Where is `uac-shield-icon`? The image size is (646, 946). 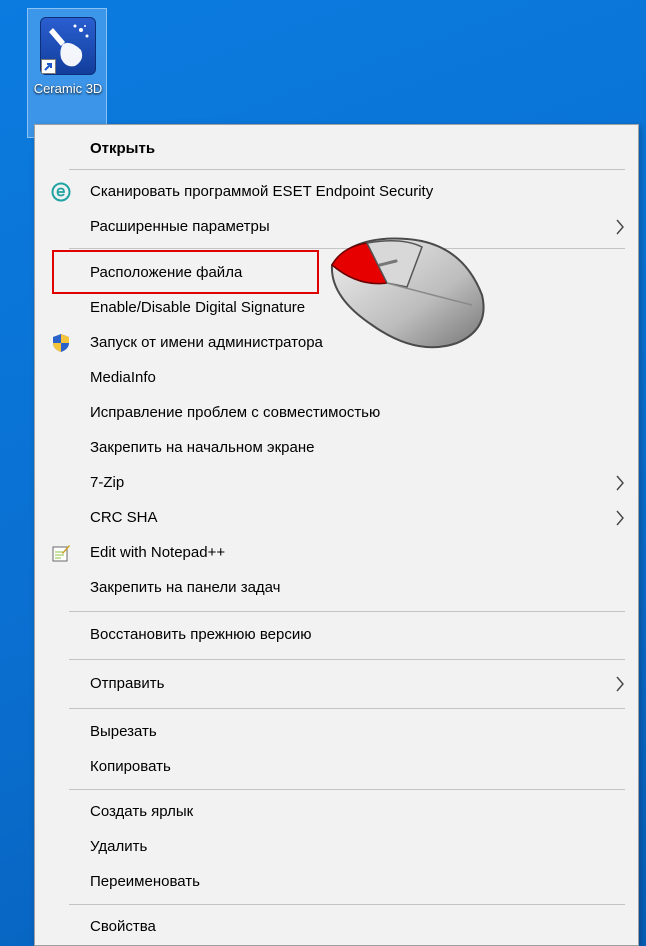
uac-shield-icon is located at coordinates (61, 343).